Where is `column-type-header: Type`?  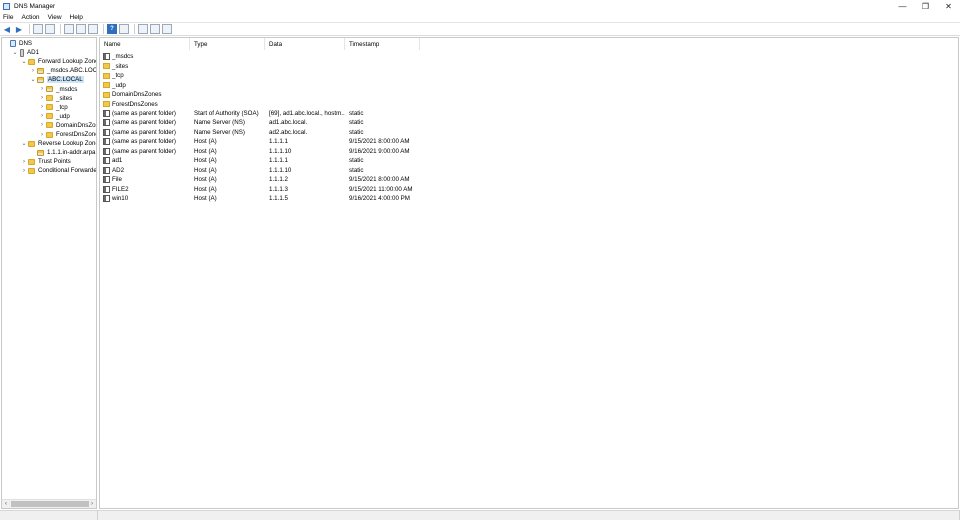
column-type-header: Type is located at coordinates (227, 44).